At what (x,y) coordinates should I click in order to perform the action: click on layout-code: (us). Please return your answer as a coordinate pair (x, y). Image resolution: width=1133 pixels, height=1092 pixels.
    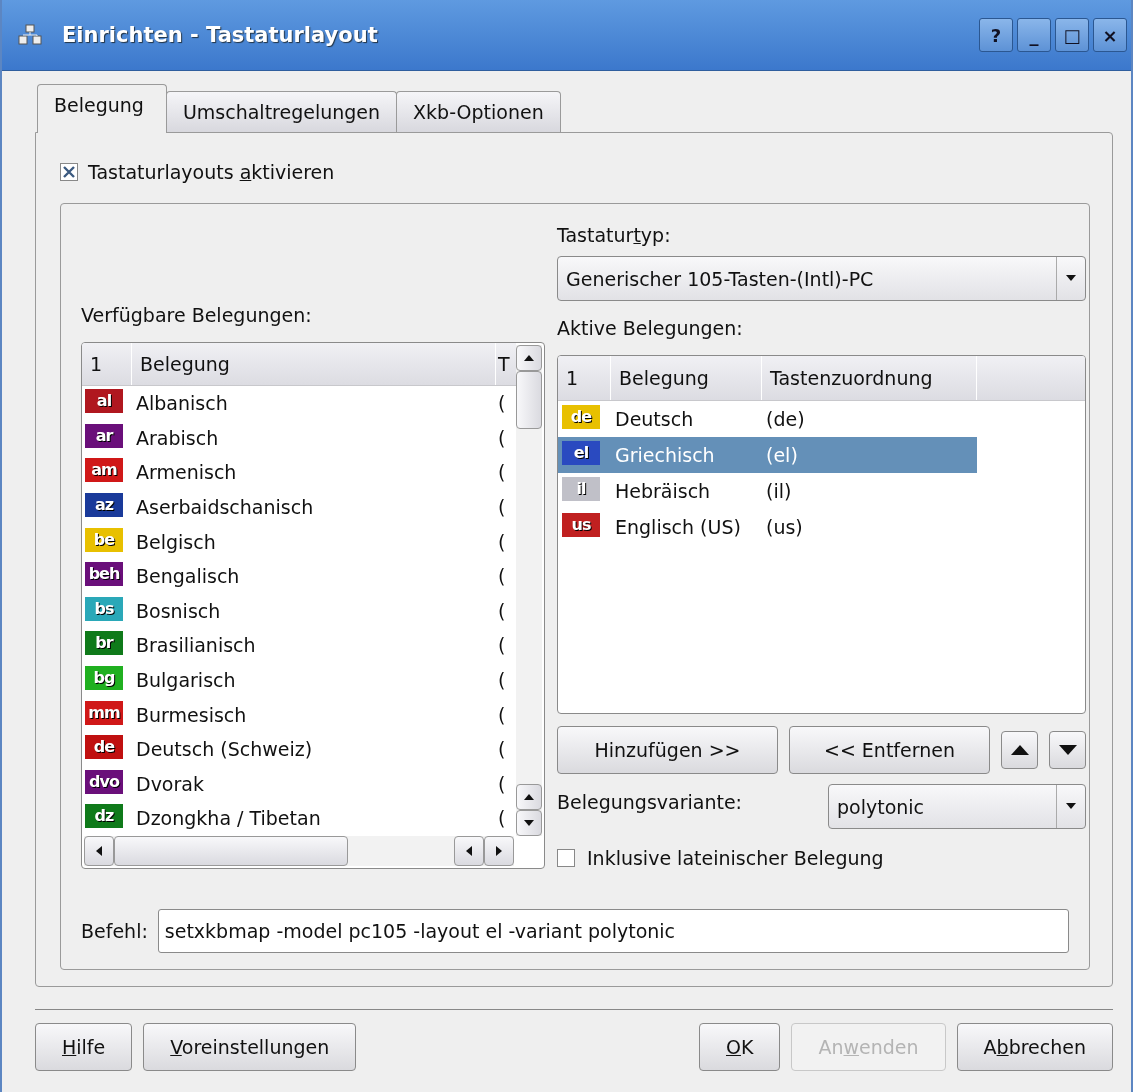
    Looking at the image, I should click on (784, 527).